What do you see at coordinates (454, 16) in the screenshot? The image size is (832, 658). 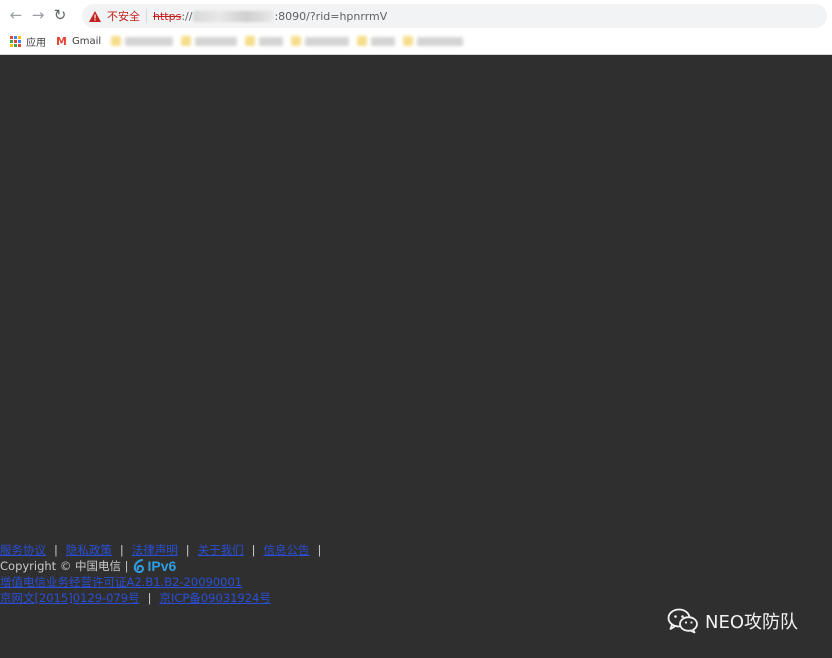 I see `address-bar: 不安全 https :// :8090/?rid=hpnrrmV` at bounding box center [454, 16].